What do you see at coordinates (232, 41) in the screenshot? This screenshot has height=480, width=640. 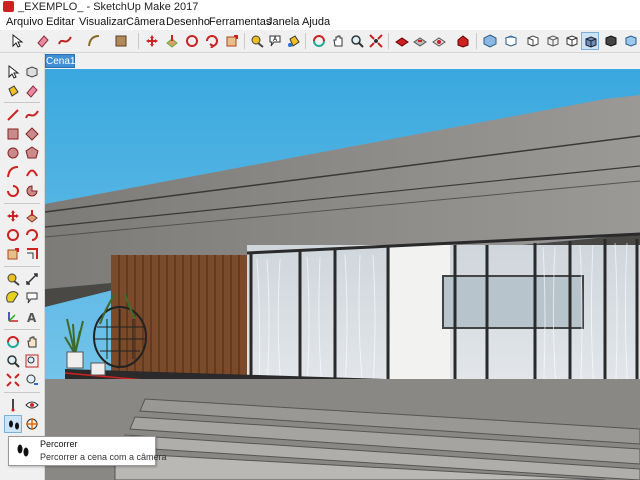 I see `scale-tool-button` at bounding box center [232, 41].